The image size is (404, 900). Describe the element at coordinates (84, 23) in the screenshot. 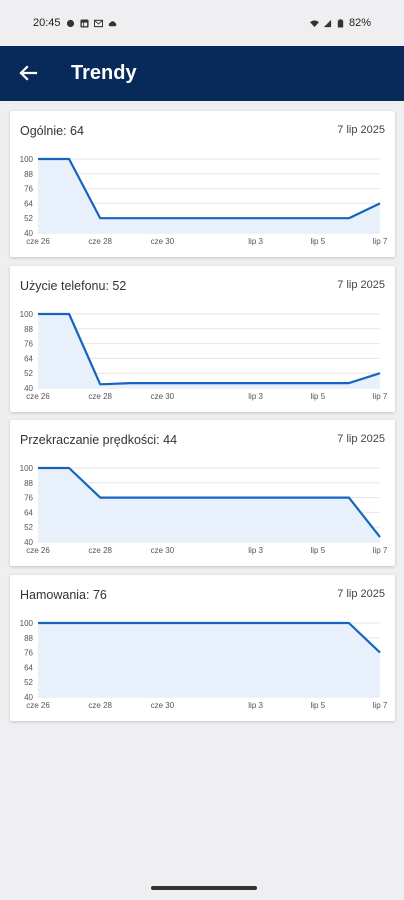

I see `linkedin-icon` at that location.